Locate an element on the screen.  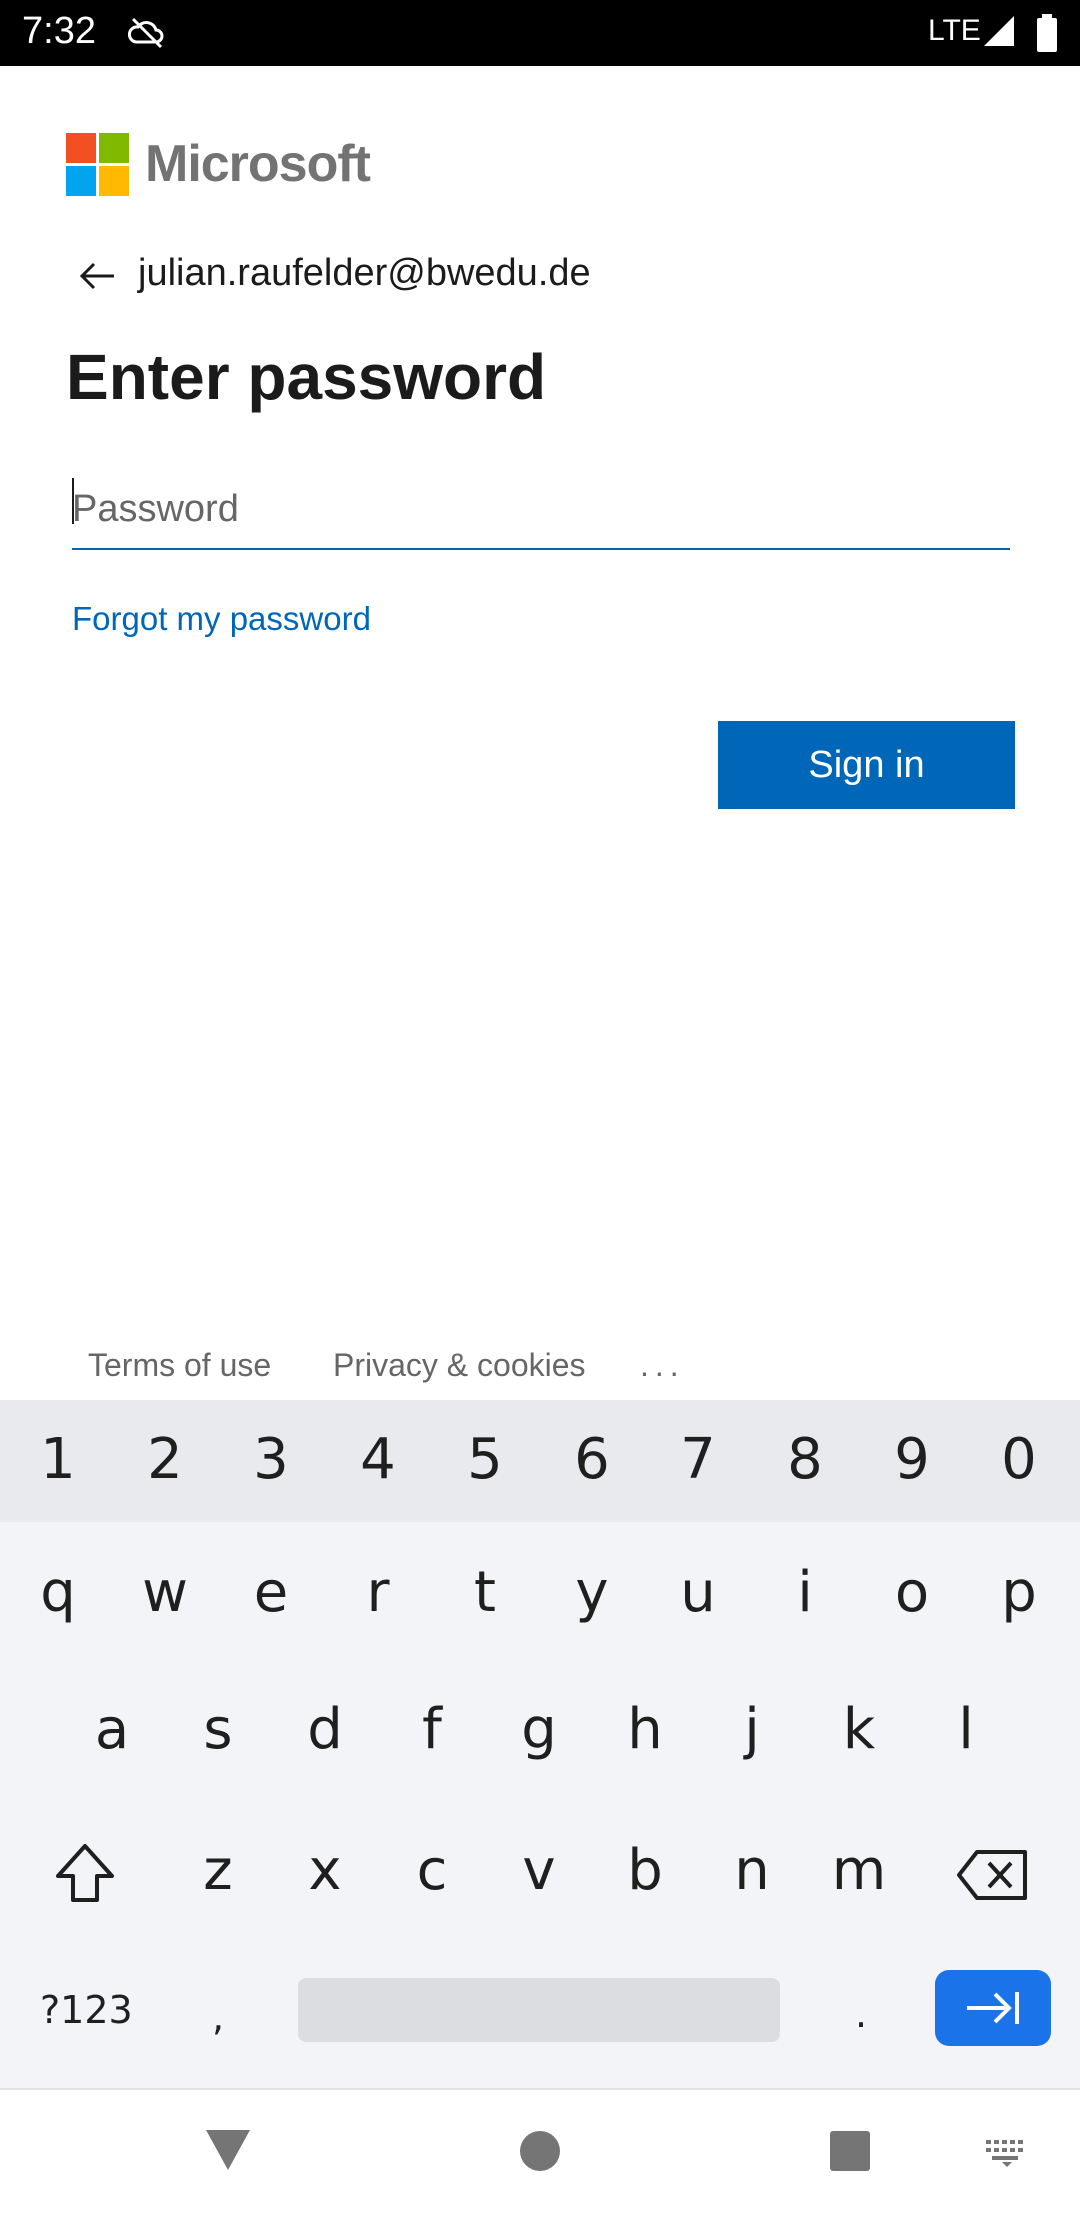
key-m: m is located at coordinates (859, 1871).